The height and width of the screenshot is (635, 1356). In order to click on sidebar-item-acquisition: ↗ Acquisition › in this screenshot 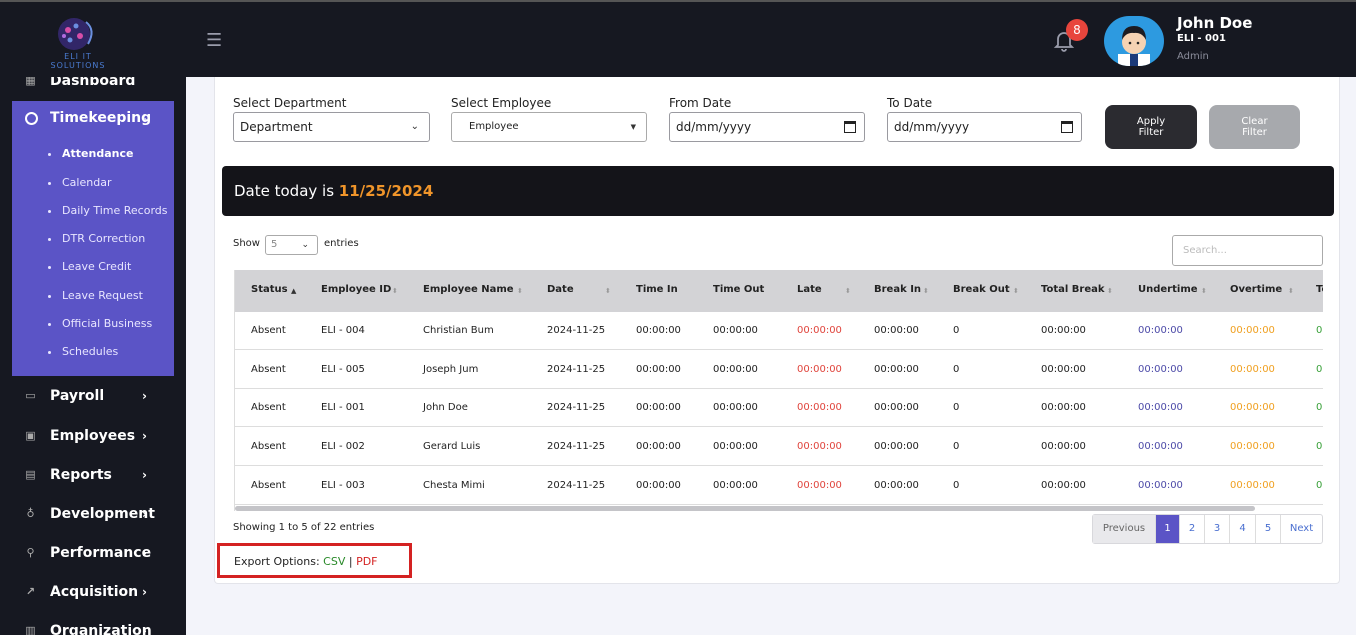, I will do `click(104, 592)`.